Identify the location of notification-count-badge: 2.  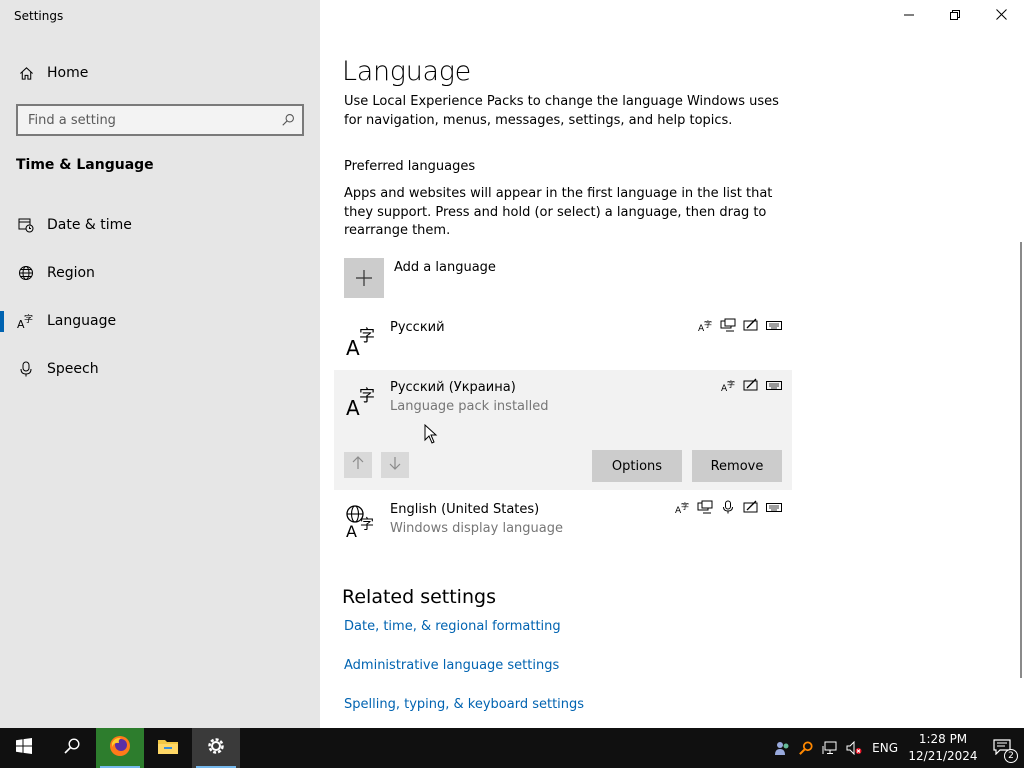
(1011, 756).